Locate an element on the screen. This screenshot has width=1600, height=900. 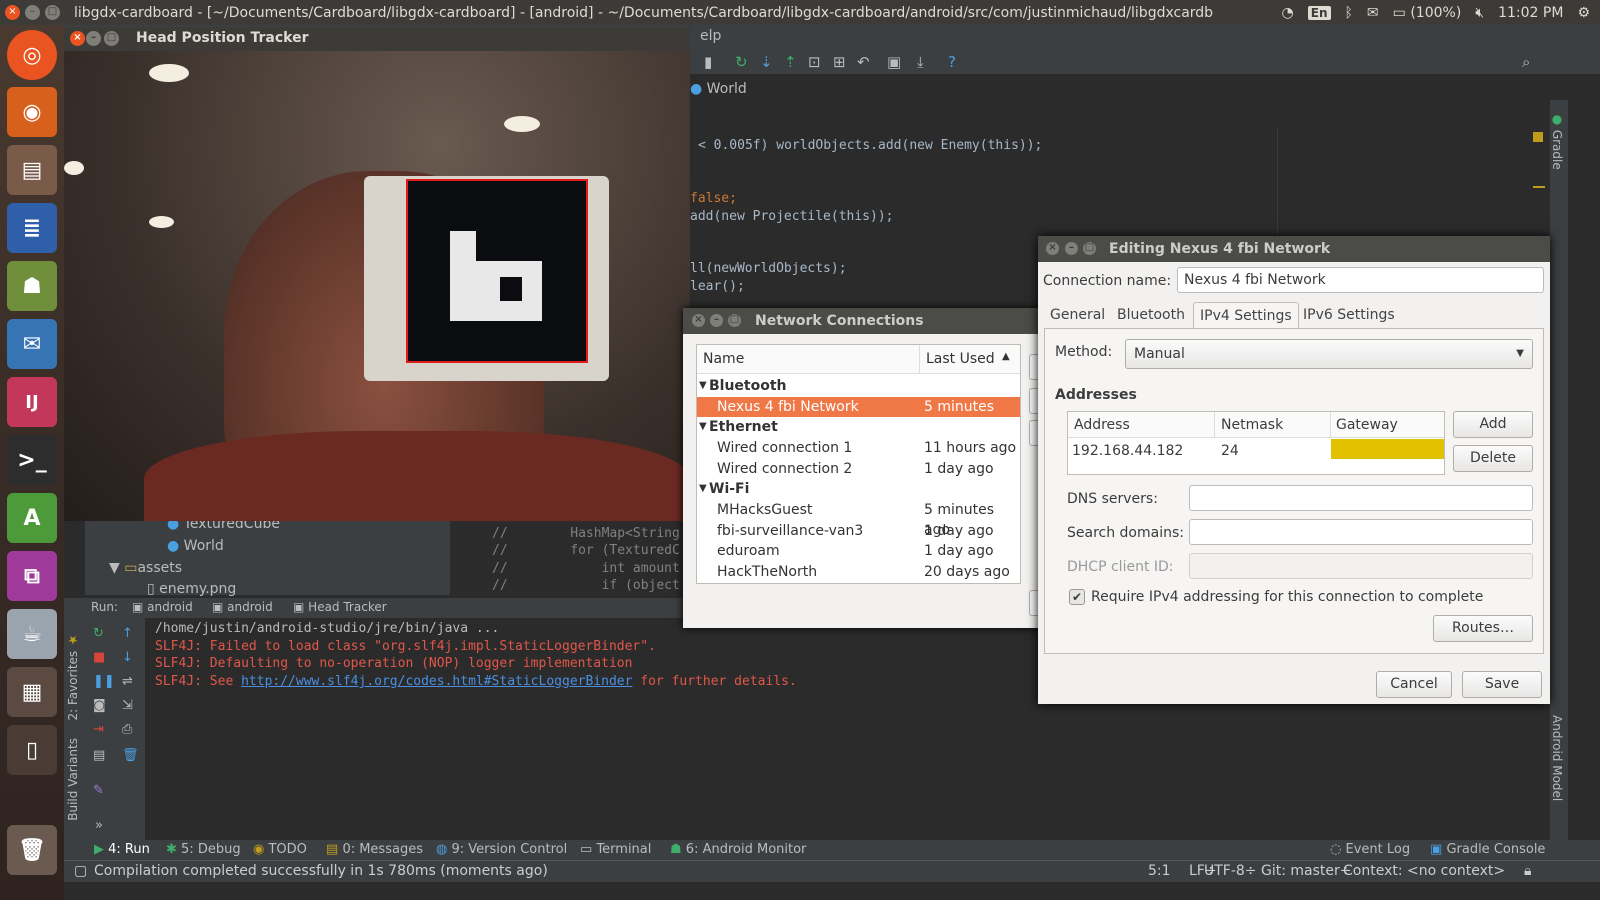
volume-icon: 🔇︎ is located at coordinates (1479, 13).